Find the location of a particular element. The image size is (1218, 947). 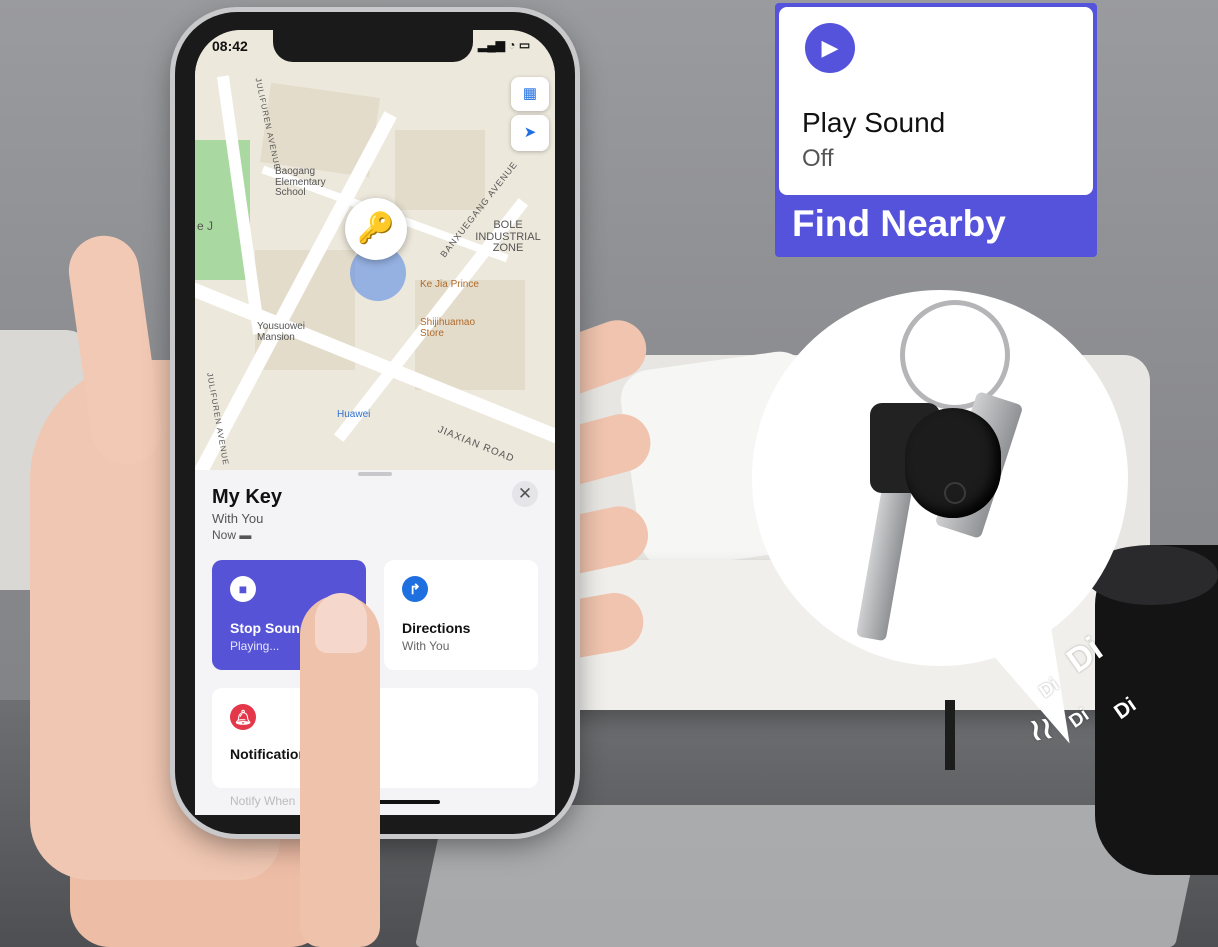

play-sound-title: Play Sound is located at coordinates (874, 122).